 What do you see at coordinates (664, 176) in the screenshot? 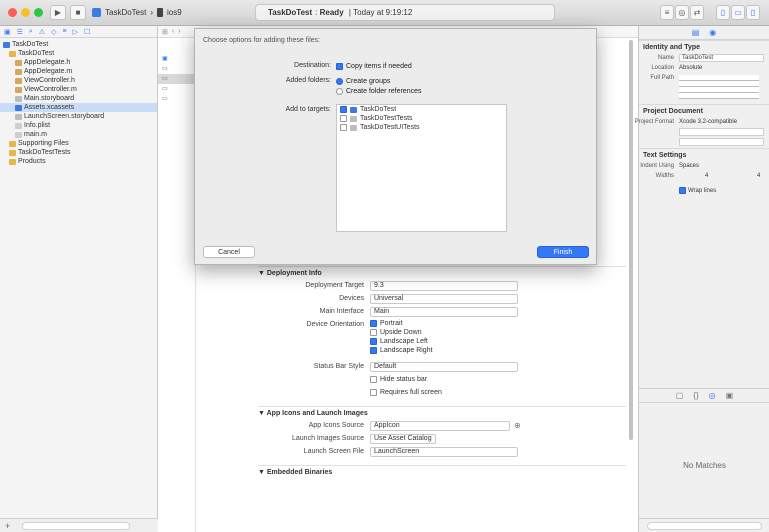
I see `field-label: Widths` at bounding box center [664, 176].